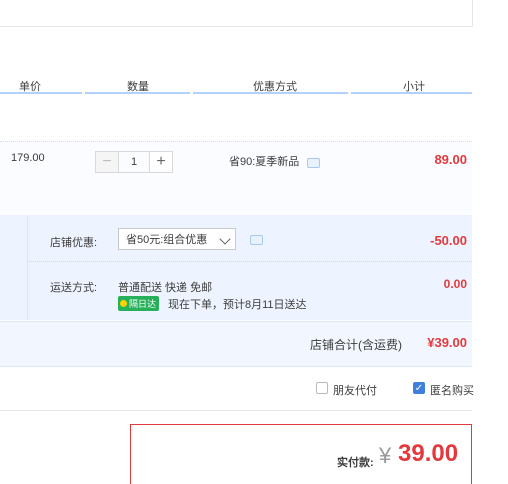  I want to click on friend-pay-label: 朋友代付, so click(355, 390).